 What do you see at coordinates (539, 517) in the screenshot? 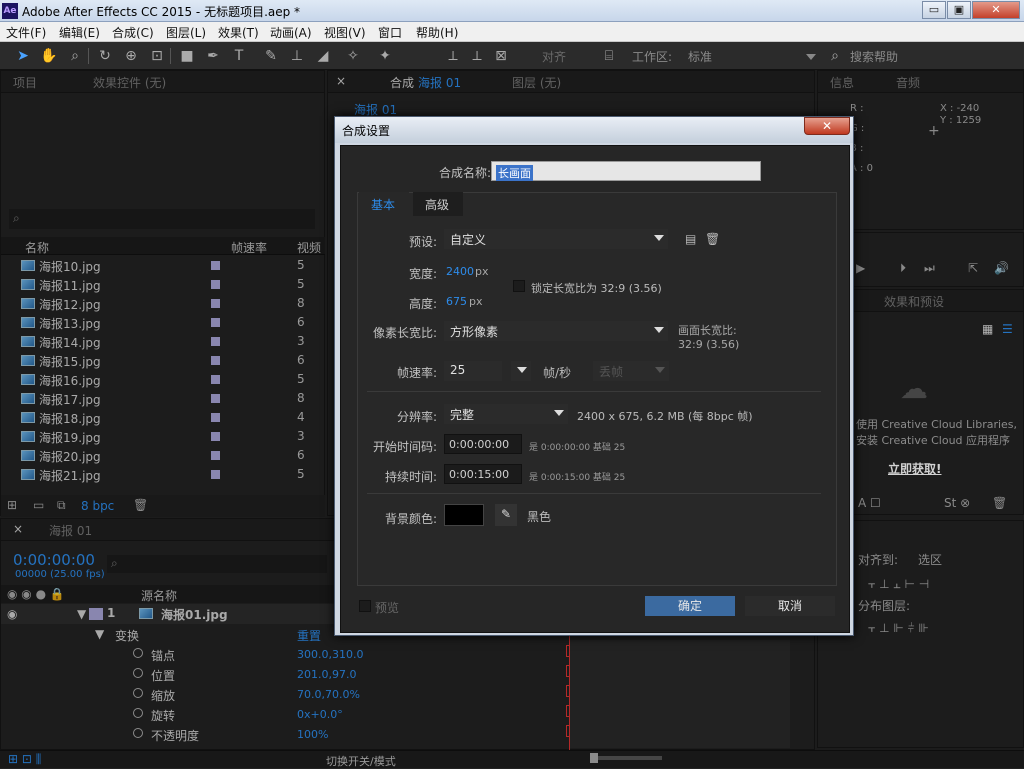
I see `bg-color-name: 黑色` at bounding box center [539, 517].